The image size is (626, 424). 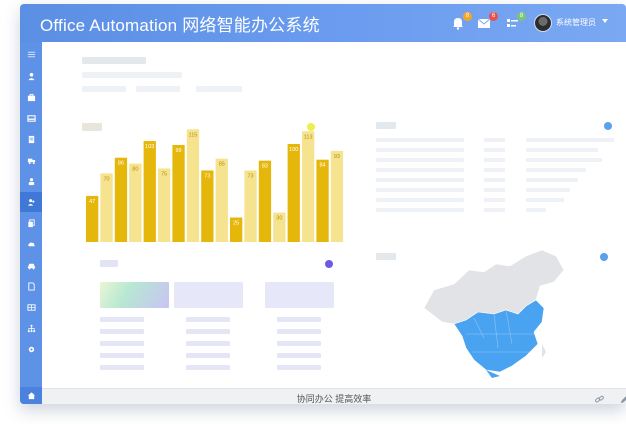 What do you see at coordinates (322, 166) in the screenshot?
I see `bar-value-label: 84` at bounding box center [322, 166].